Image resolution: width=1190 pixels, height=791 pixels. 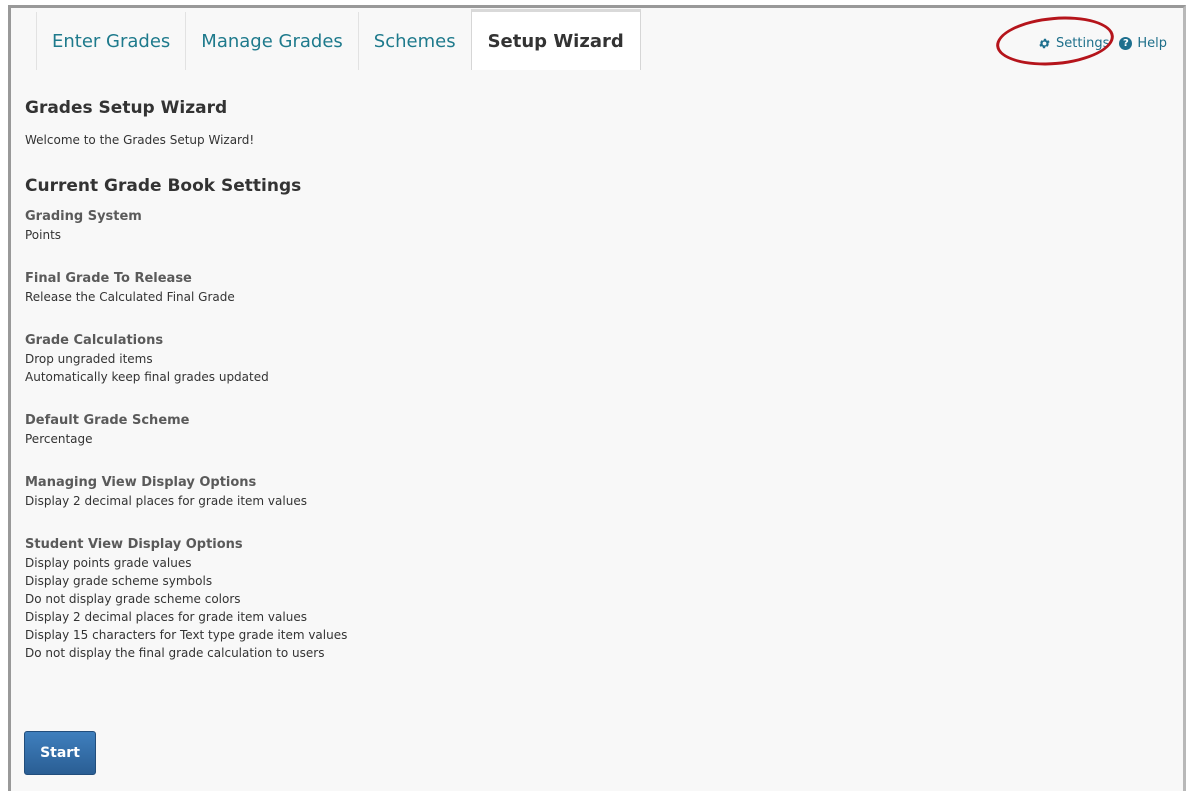 What do you see at coordinates (147, 377) in the screenshot?
I see `setting-value: Automatically keep final grades updated` at bounding box center [147, 377].